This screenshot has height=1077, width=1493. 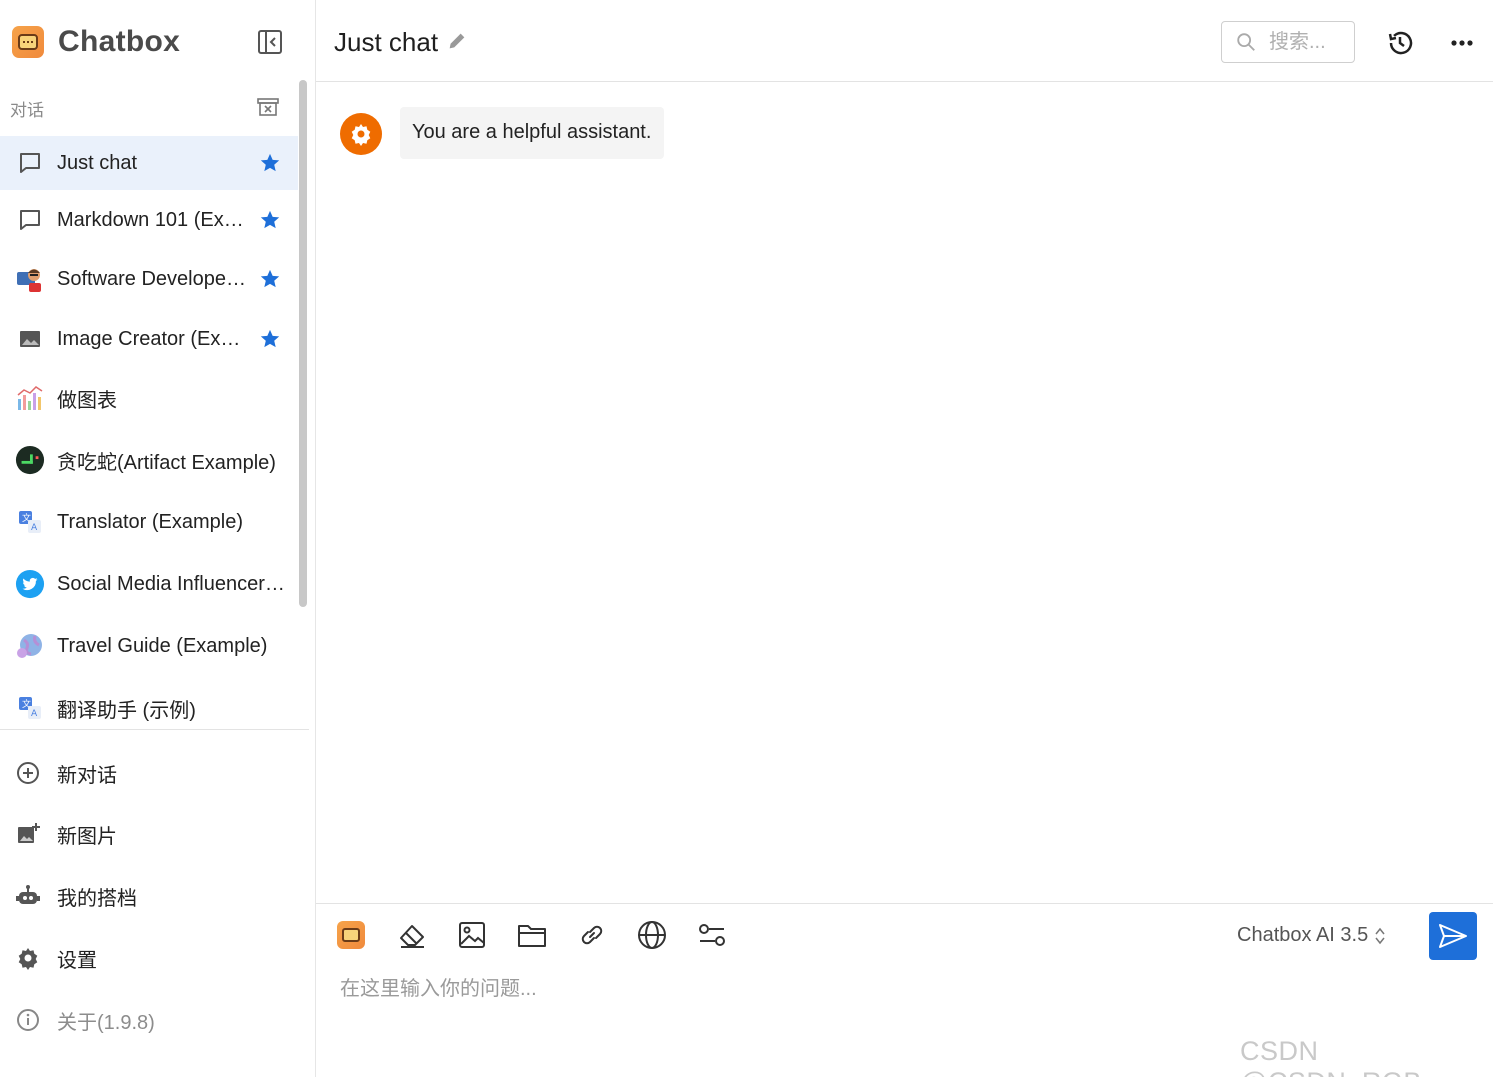 I want to click on model-label: Chatbox AI 3.5, so click(x=1303, y=935).